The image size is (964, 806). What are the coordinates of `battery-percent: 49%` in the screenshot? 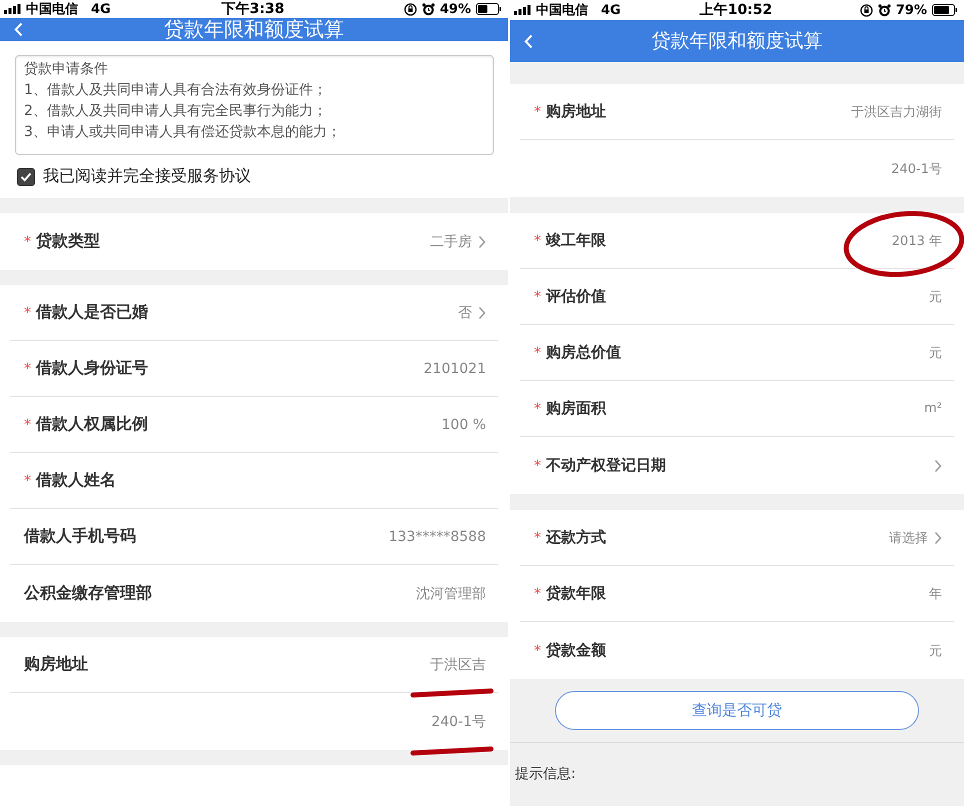 It's located at (455, 9).